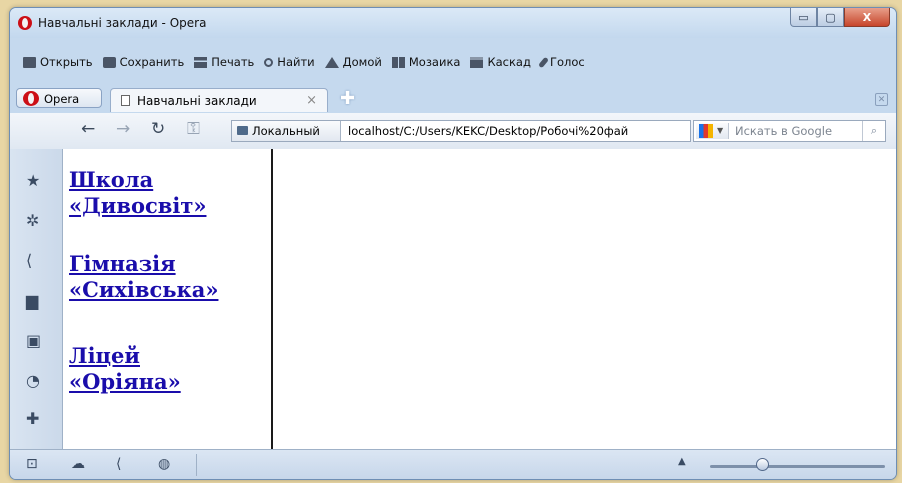 The image size is (902, 483). Describe the element at coordinates (242, 130) in the screenshot. I see `computer-icon` at that location.